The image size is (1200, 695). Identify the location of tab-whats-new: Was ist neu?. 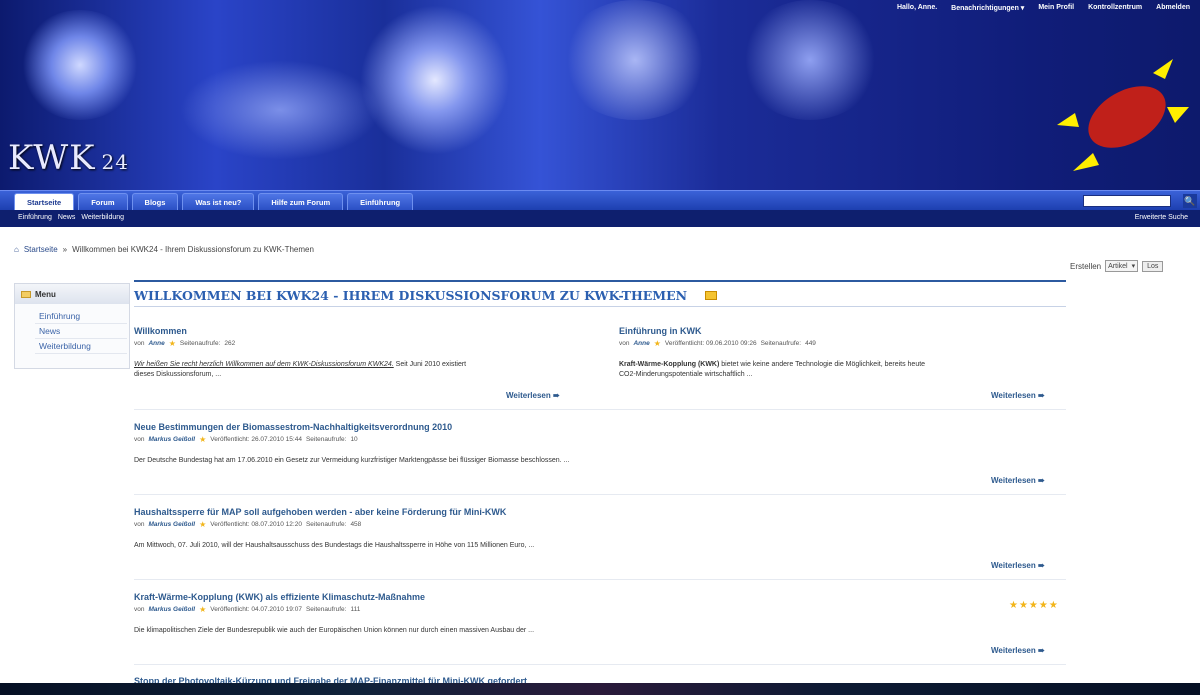
(218, 201).